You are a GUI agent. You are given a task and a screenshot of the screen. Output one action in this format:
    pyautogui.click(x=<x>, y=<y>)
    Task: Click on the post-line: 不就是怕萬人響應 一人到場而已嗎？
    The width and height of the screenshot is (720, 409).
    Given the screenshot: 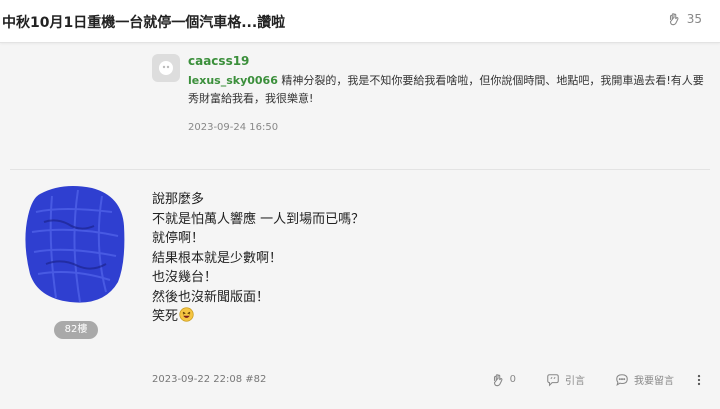 What is the action you would take?
    pyautogui.click(x=258, y=219)
    